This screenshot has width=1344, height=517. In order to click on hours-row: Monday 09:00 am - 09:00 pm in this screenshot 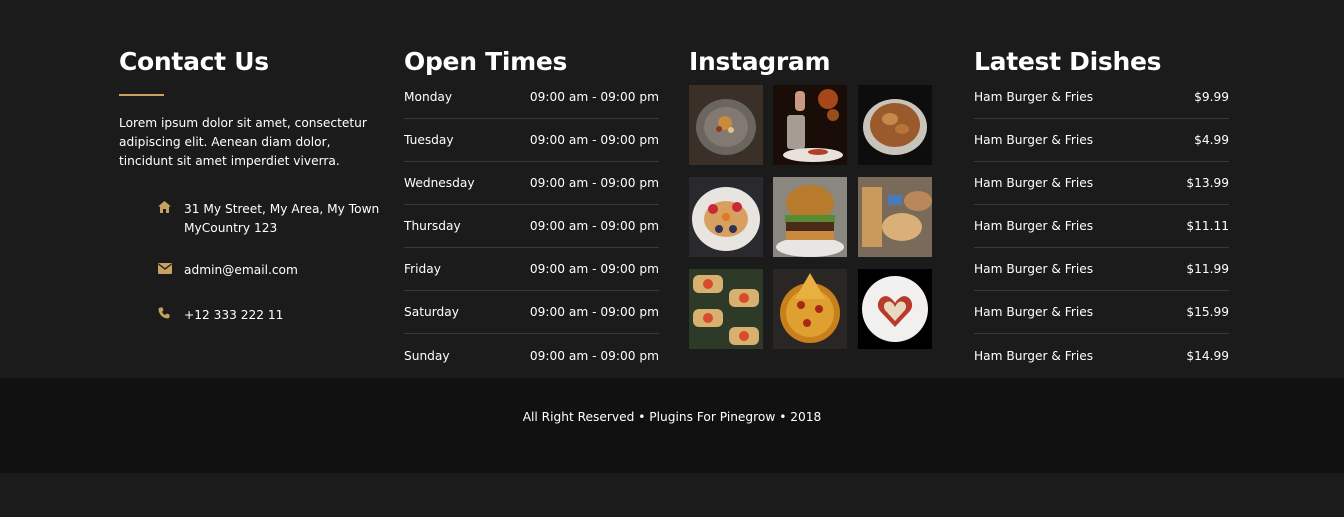, I will do `click(531, 97)`.